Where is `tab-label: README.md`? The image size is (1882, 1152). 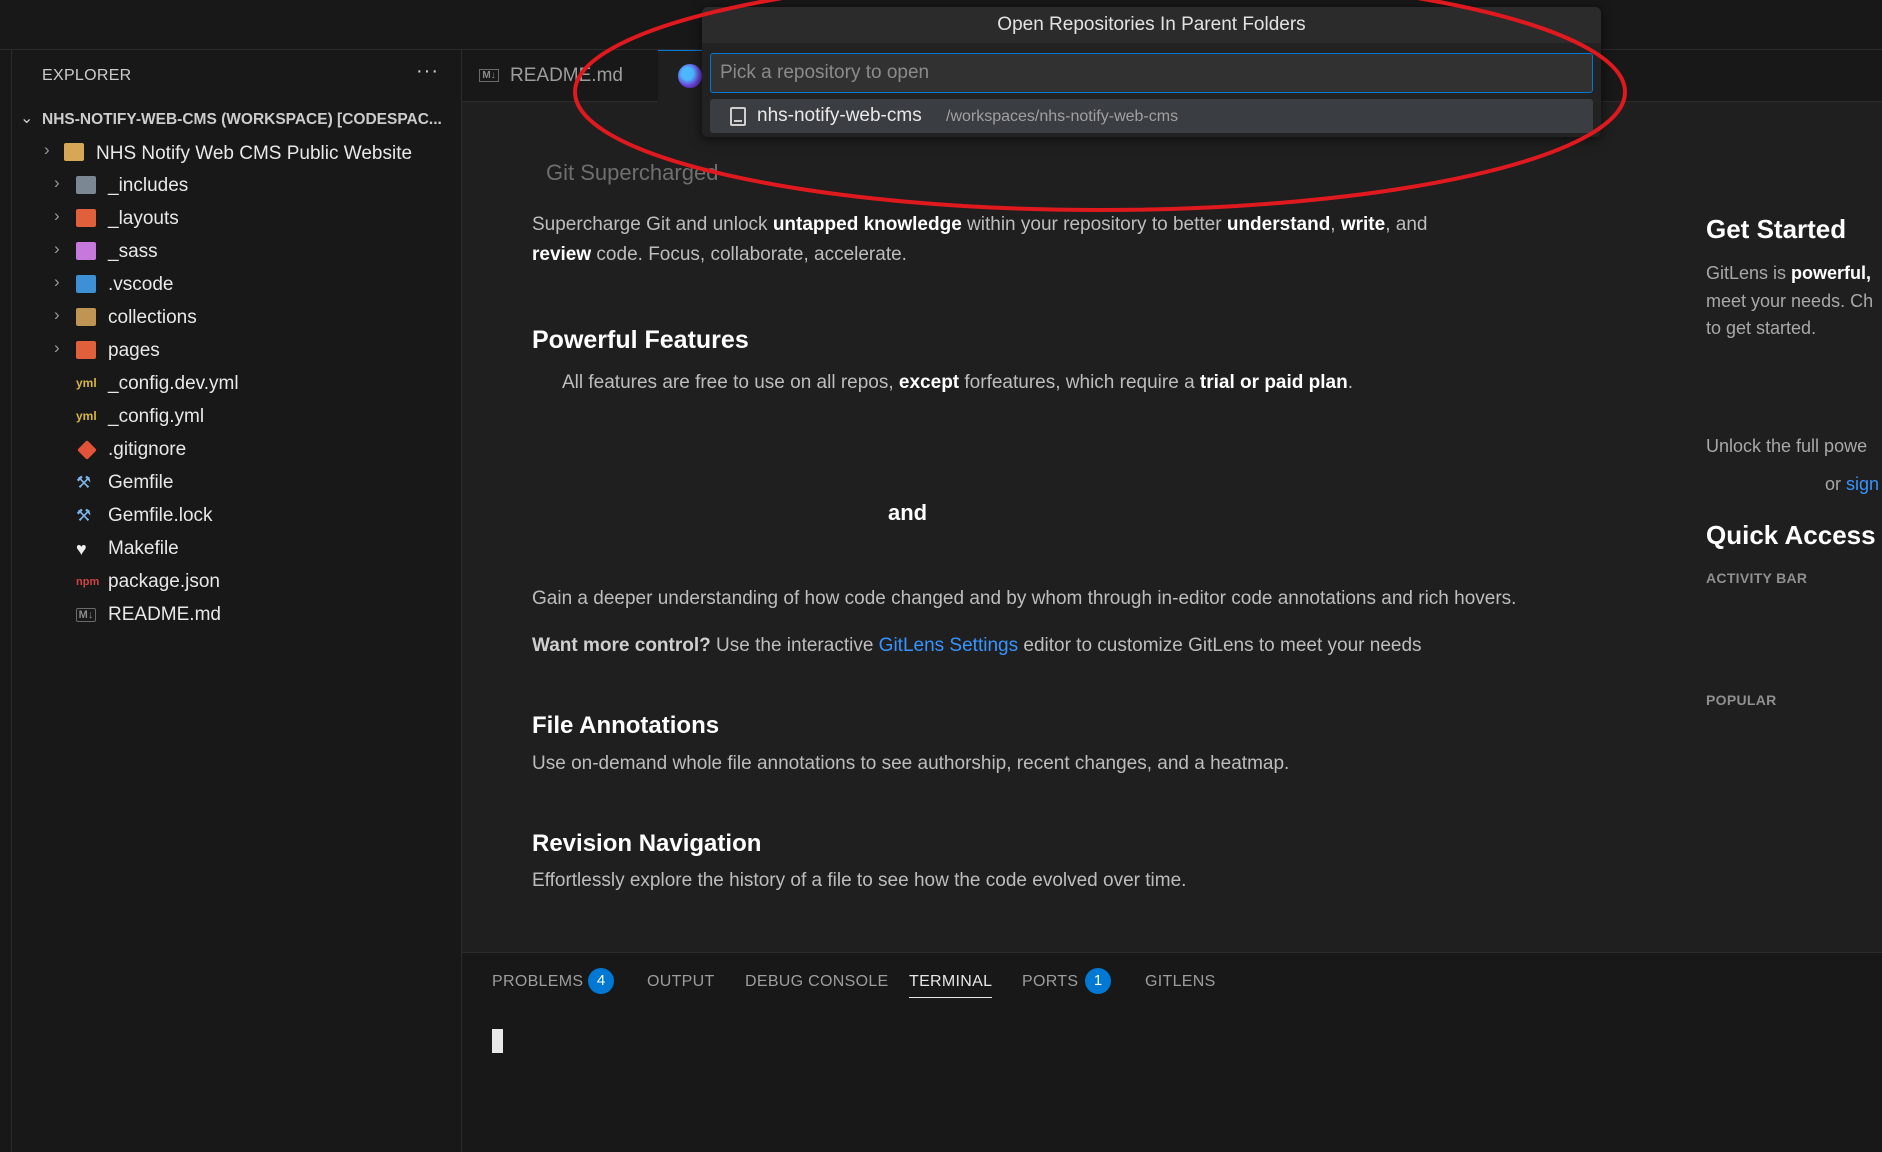 tab-label: README.md is located at coordinates (566, 75).